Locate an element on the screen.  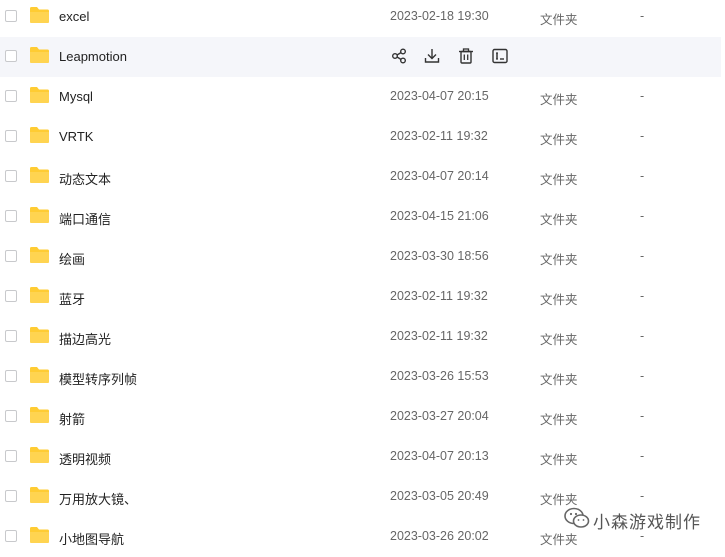
file-name: 动态文本 is located at coordinates (85, 178).